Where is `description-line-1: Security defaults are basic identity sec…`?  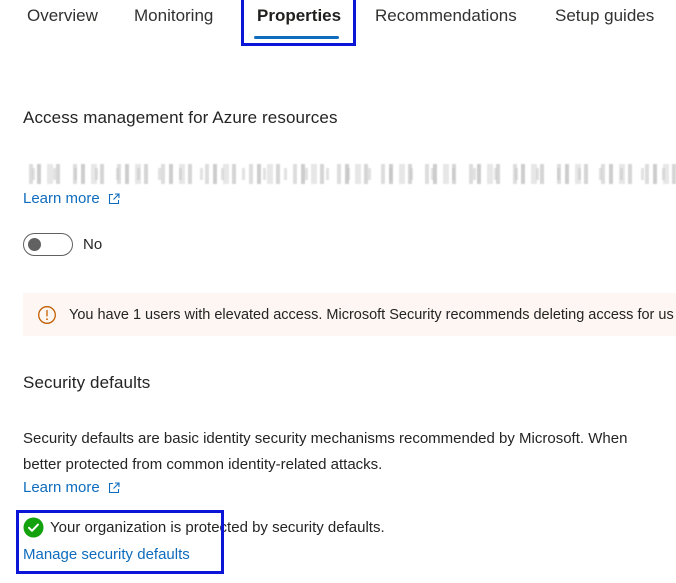 description-line-1: Security defaults are basic identity sec… is located at coordinates (325, 438).